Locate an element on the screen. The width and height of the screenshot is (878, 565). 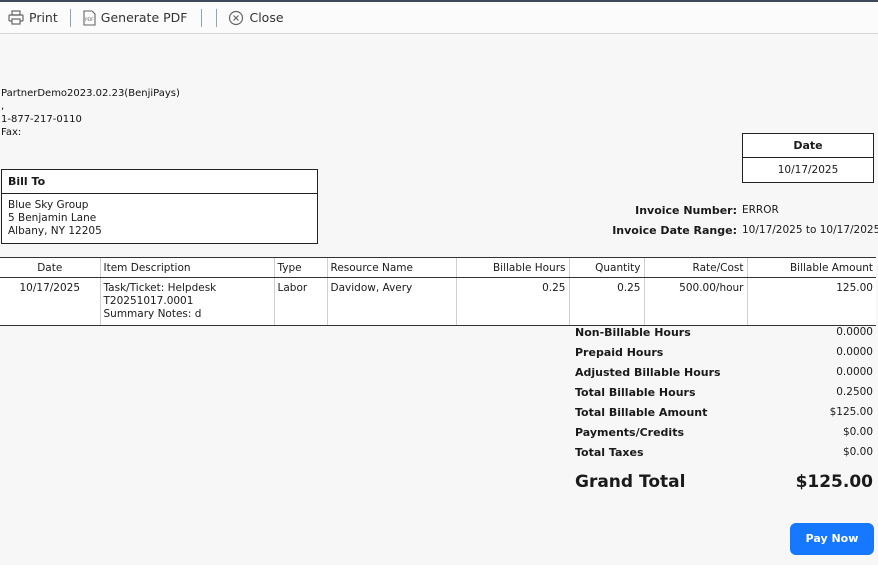
company-address: , is located at coordinates (3, 106).